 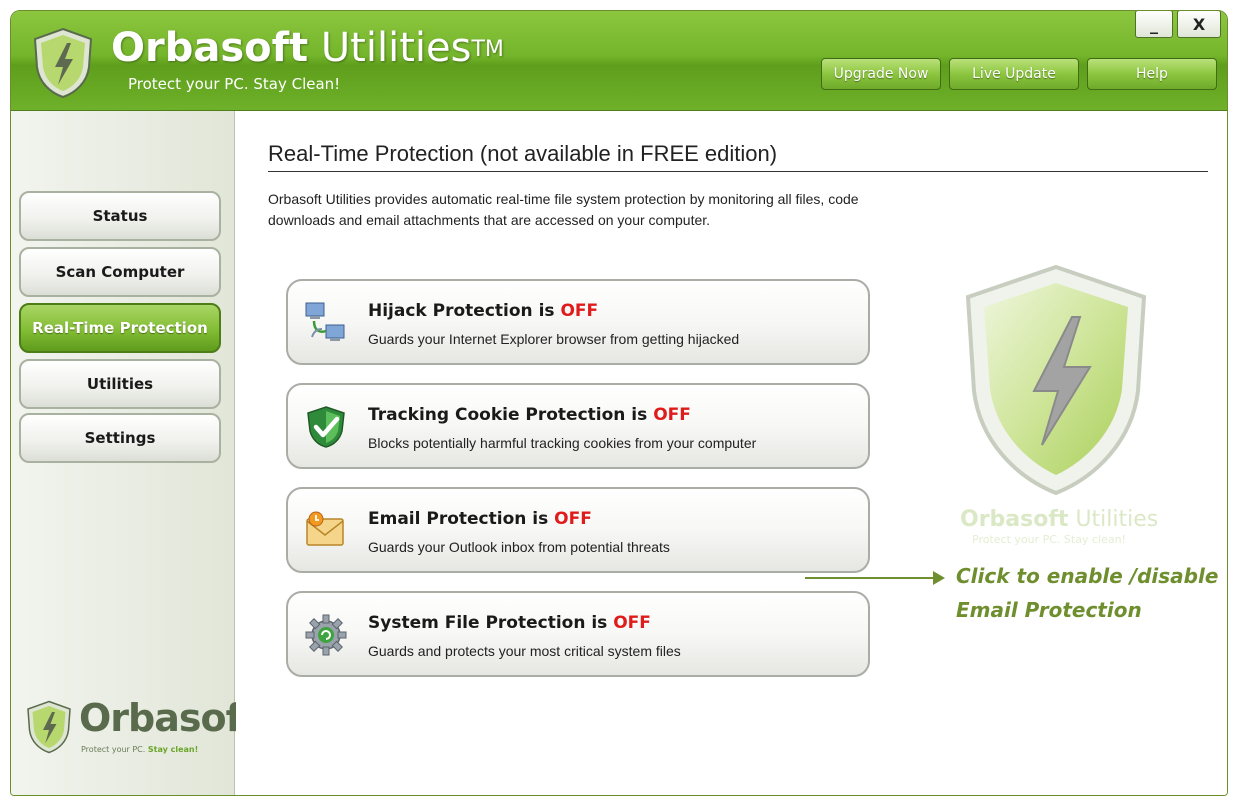 What do you see at coordinates (458, 519) in the screenshot?
I see `card-title-text: Email Protection is` at bounding box center [458, 519].